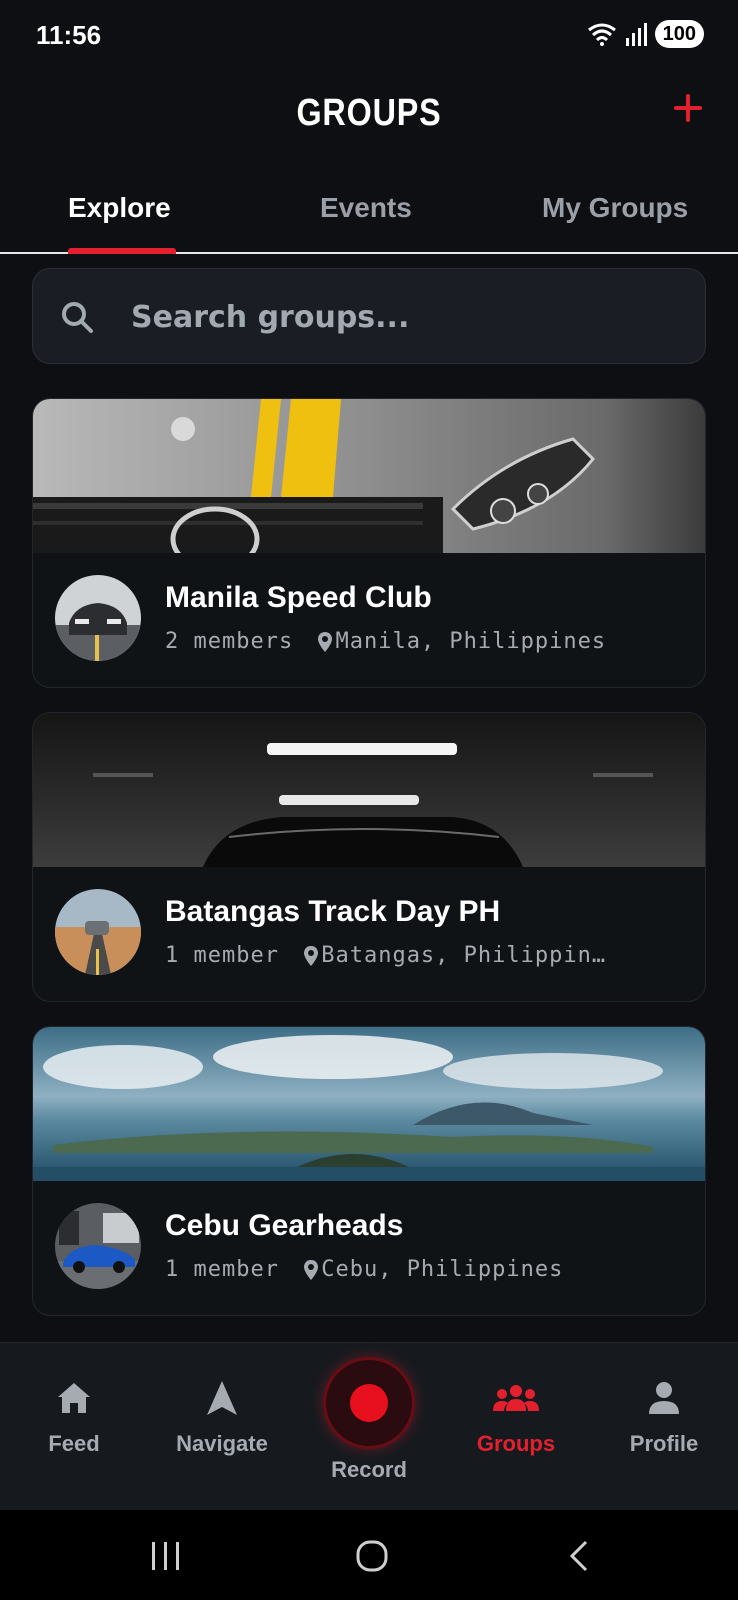 The height and width of the screenshot is (1600, 738). What do you see at coordinates (516, 1415) in the screenshot?
I see `nav-groups: Groups` at bounding box center [516, 1415].